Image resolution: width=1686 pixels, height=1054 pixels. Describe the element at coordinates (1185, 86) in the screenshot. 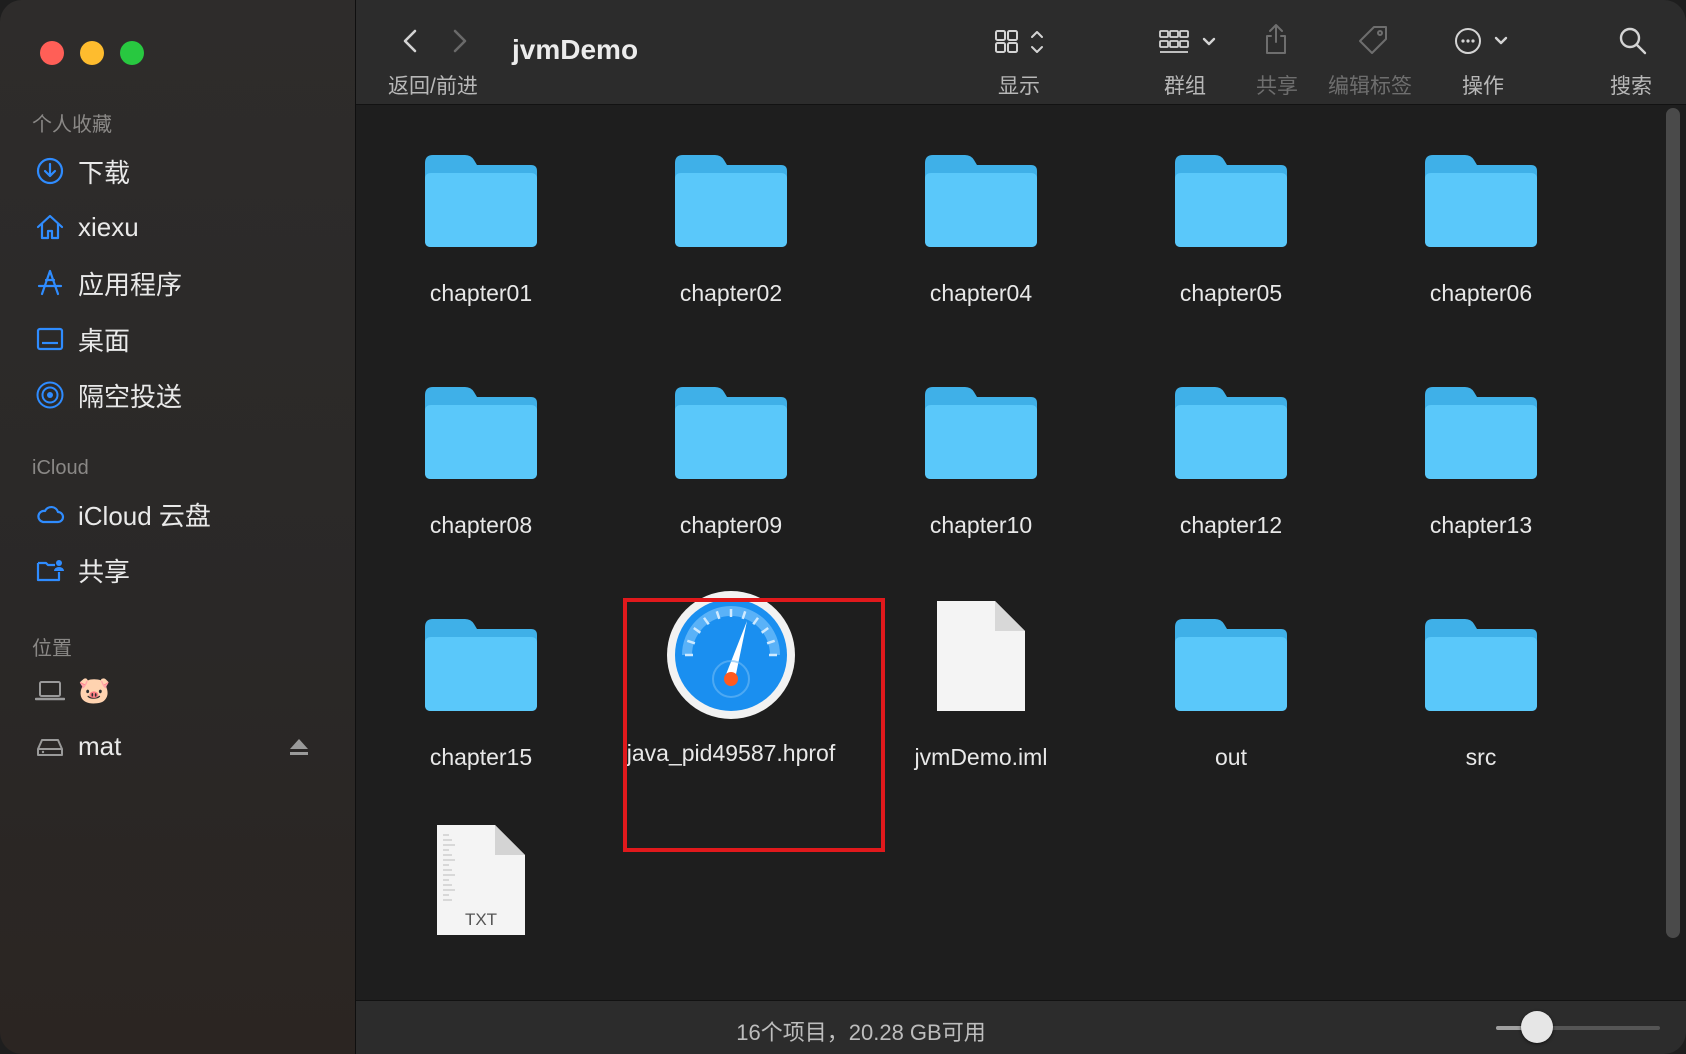

I see `group-label: 群组` at that location.